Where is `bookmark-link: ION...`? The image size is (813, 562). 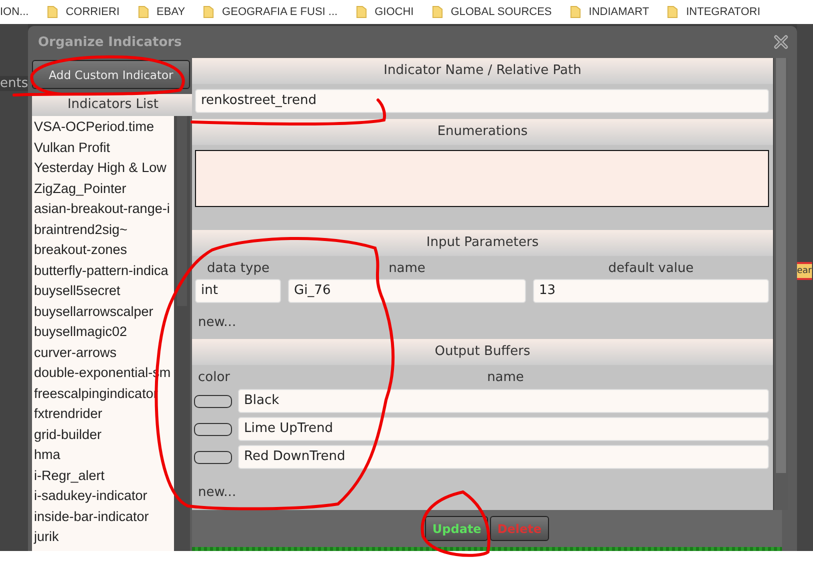
bookmark-link: ION... is located at coordinates (14, 12).